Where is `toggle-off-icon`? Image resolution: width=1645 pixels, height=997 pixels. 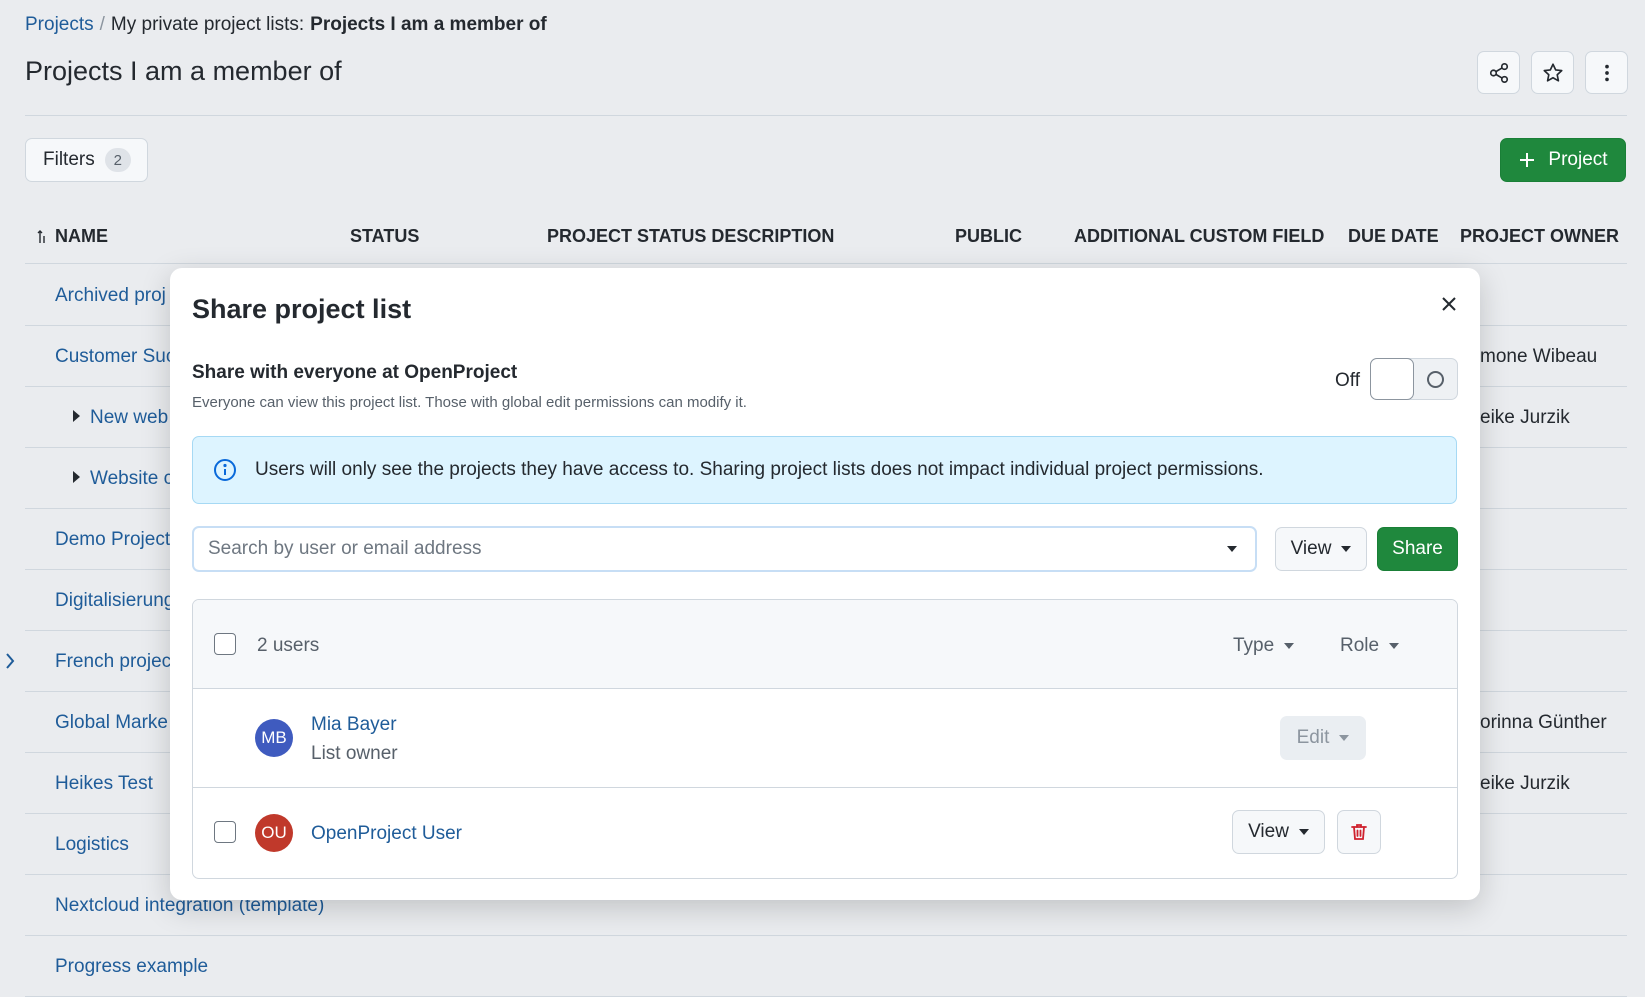
toggle-off-icon is located at coordinates (1435, 379).